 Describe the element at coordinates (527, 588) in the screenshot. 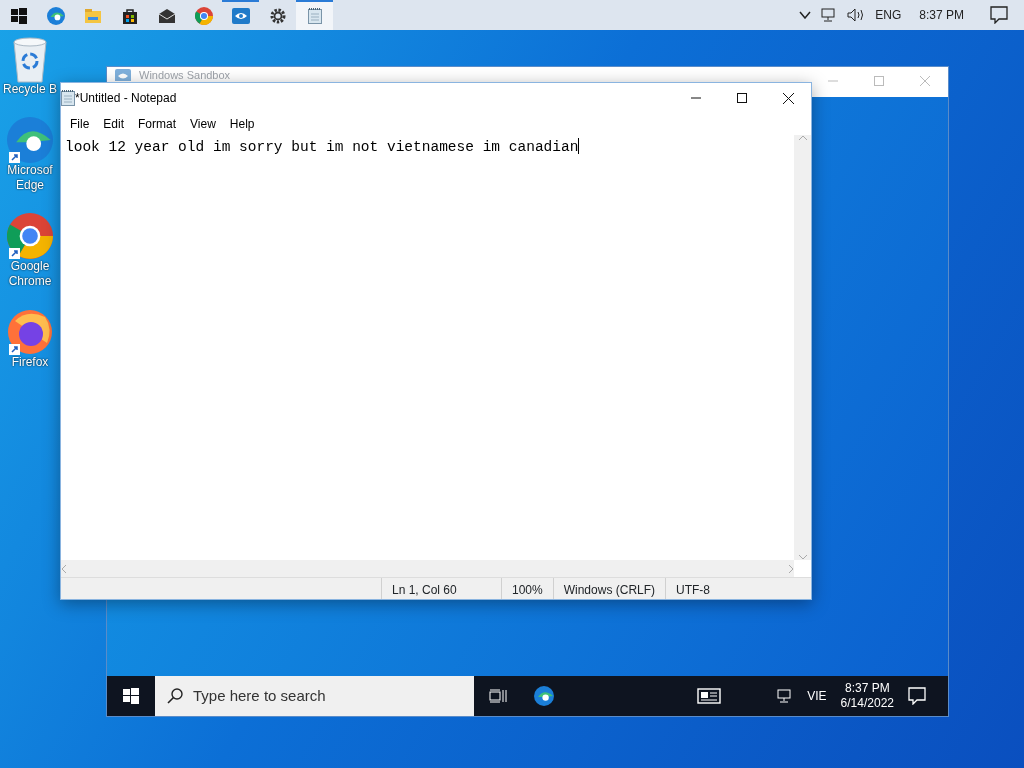

I see `status-text: 100%` at that location.